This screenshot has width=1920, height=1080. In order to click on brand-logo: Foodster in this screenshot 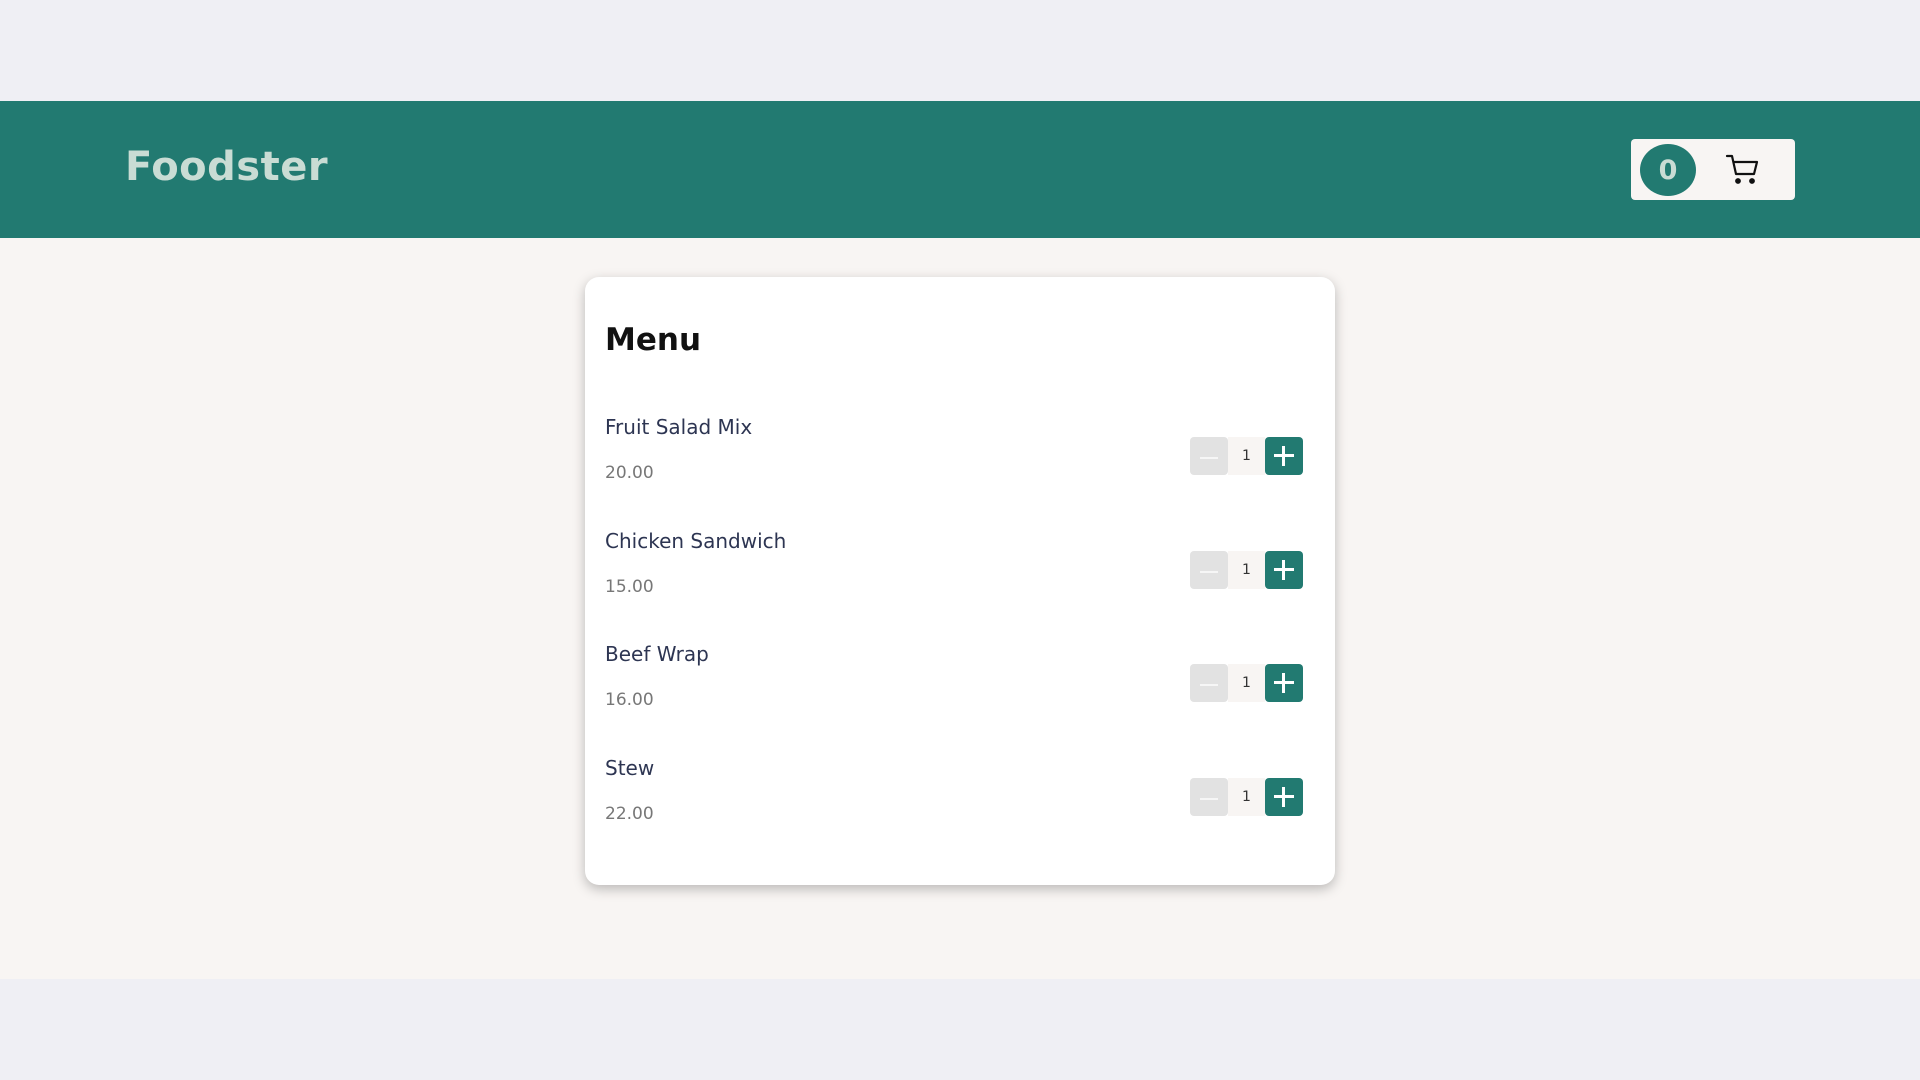, I will do `click(226, 167)`.